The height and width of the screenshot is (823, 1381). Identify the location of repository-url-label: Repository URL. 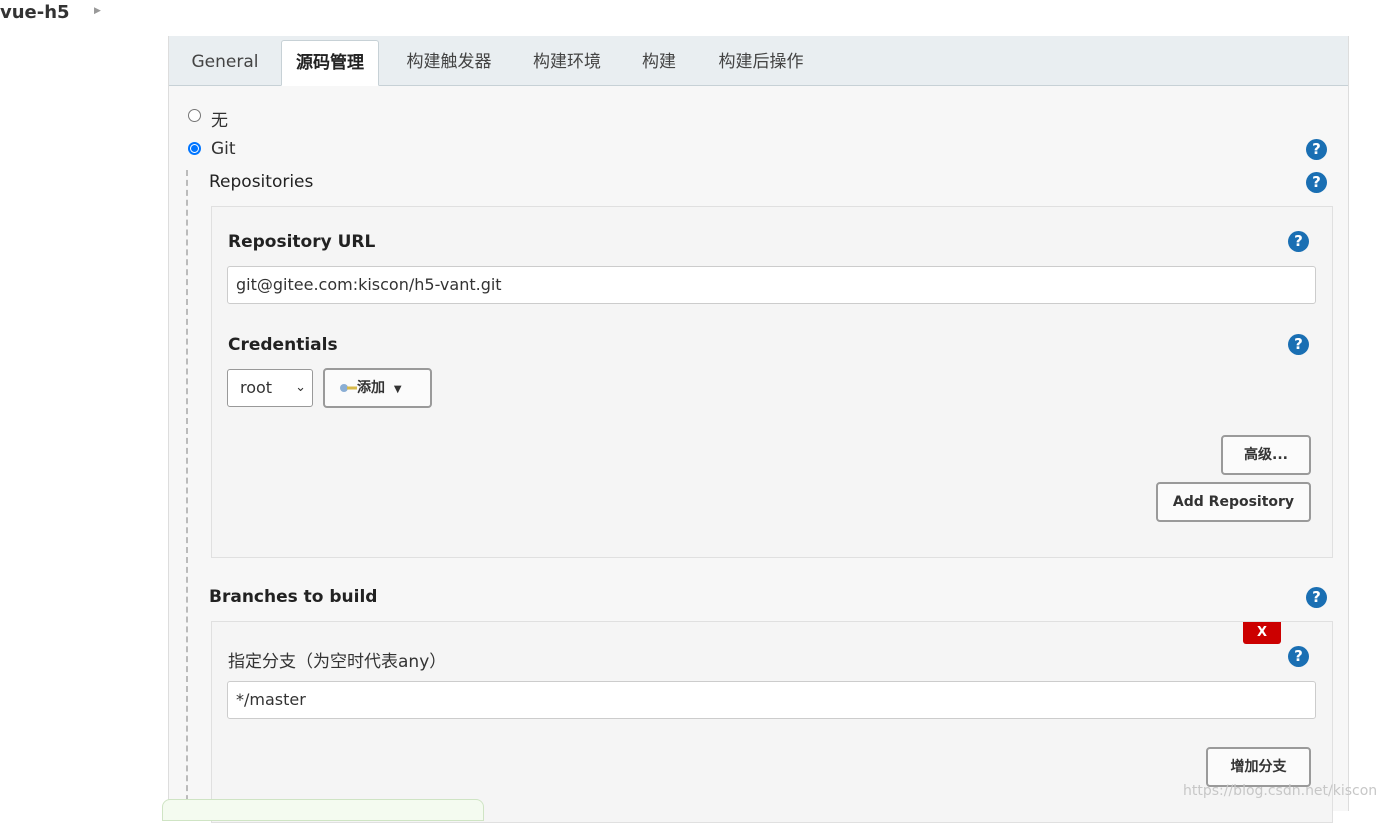
(302, 242).